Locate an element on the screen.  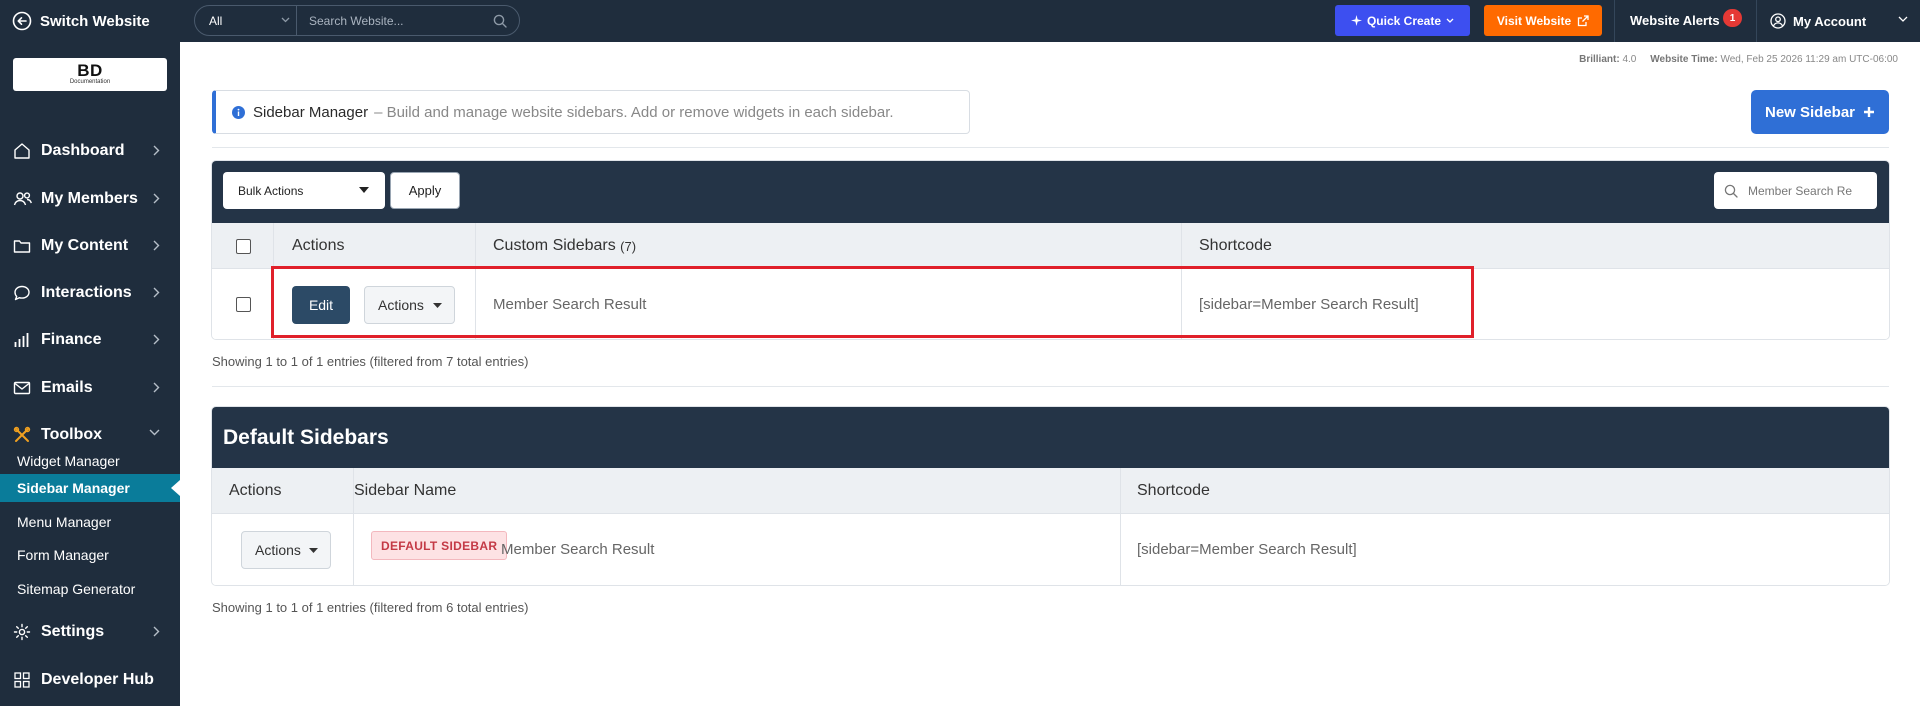
users-icon is located at coordinates (22, 199).